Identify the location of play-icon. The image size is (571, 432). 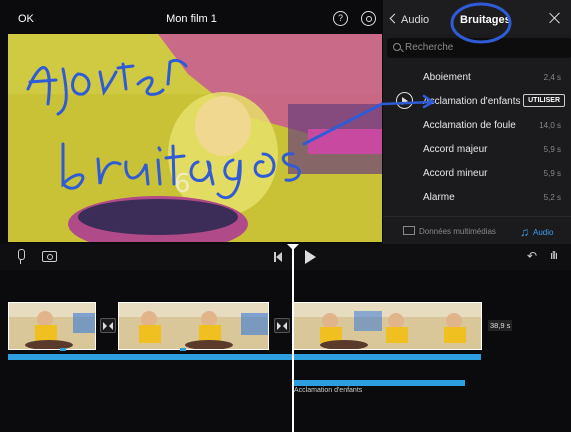
(310, 257).